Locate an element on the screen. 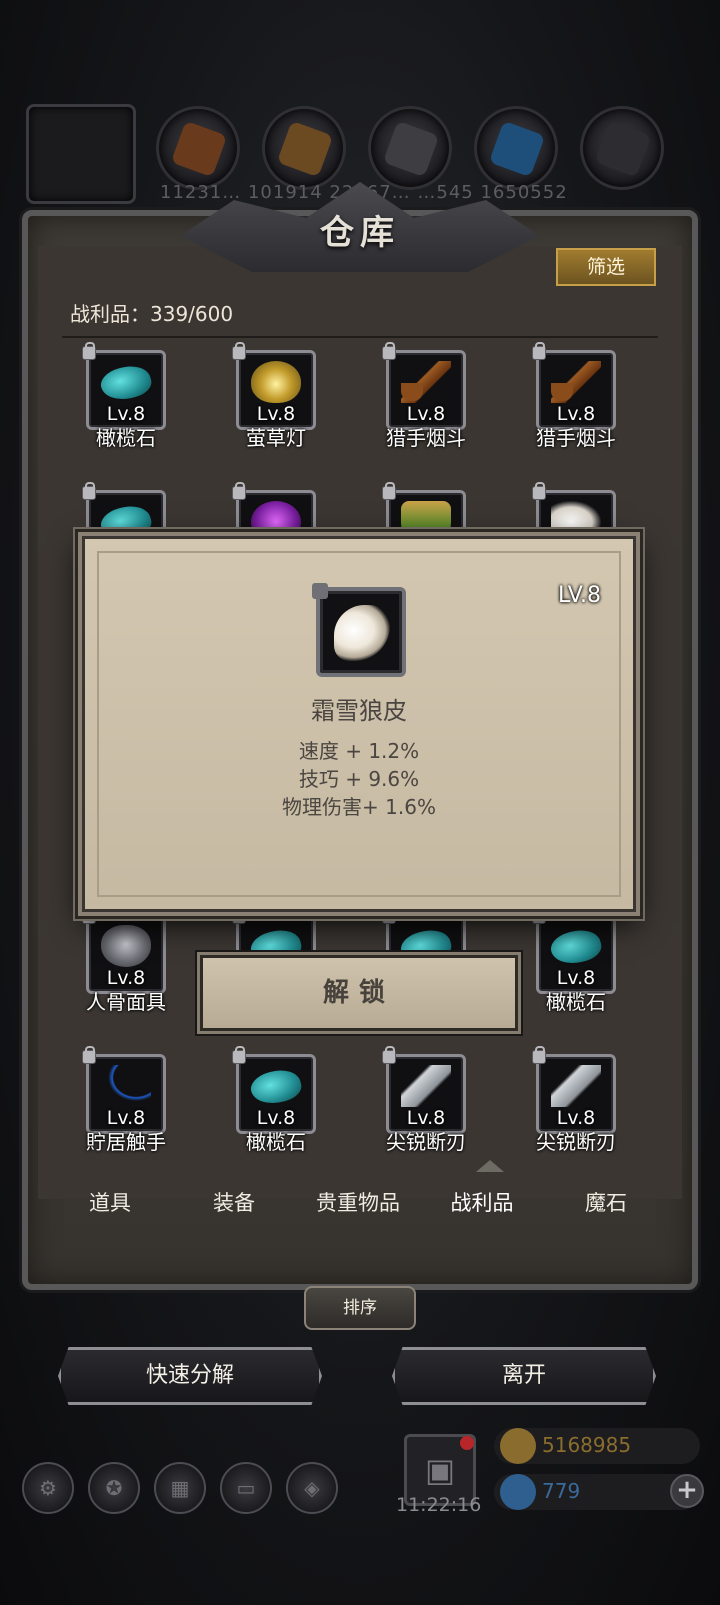 The height and width of the screenshot is (1605, 720). menu-icon-2: ✪ is located at coordinates (114, 1488).